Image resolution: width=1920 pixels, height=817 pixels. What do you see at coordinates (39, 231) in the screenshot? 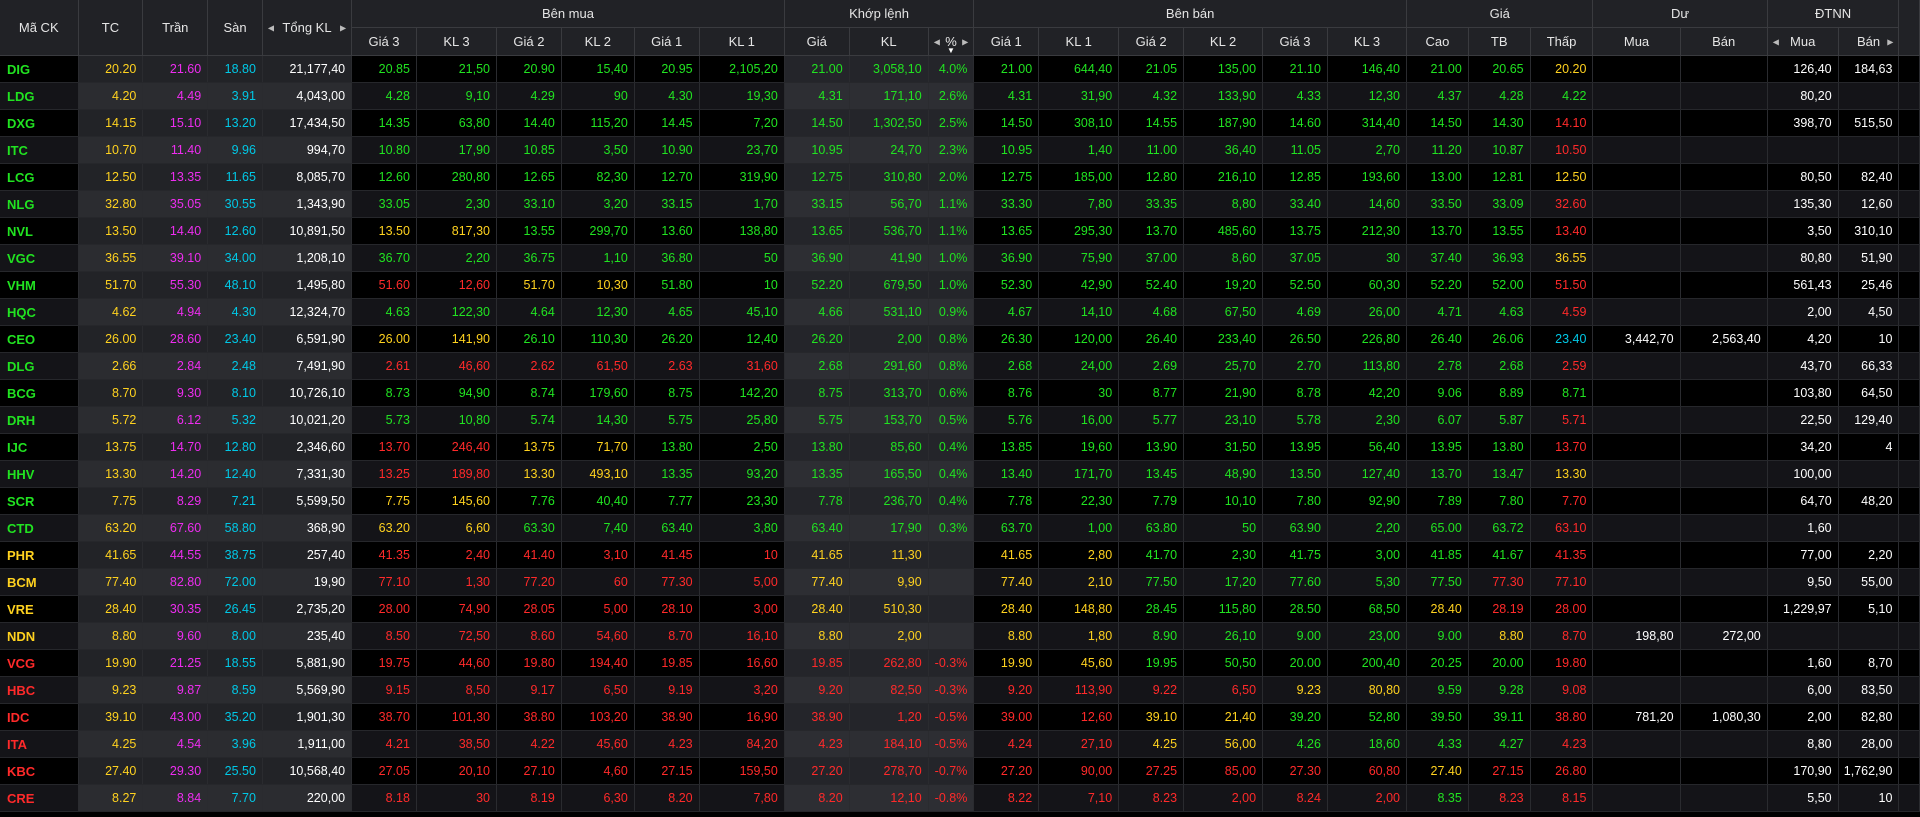
I see `cell-symbol: NVL` at bounding box center [39, 231].